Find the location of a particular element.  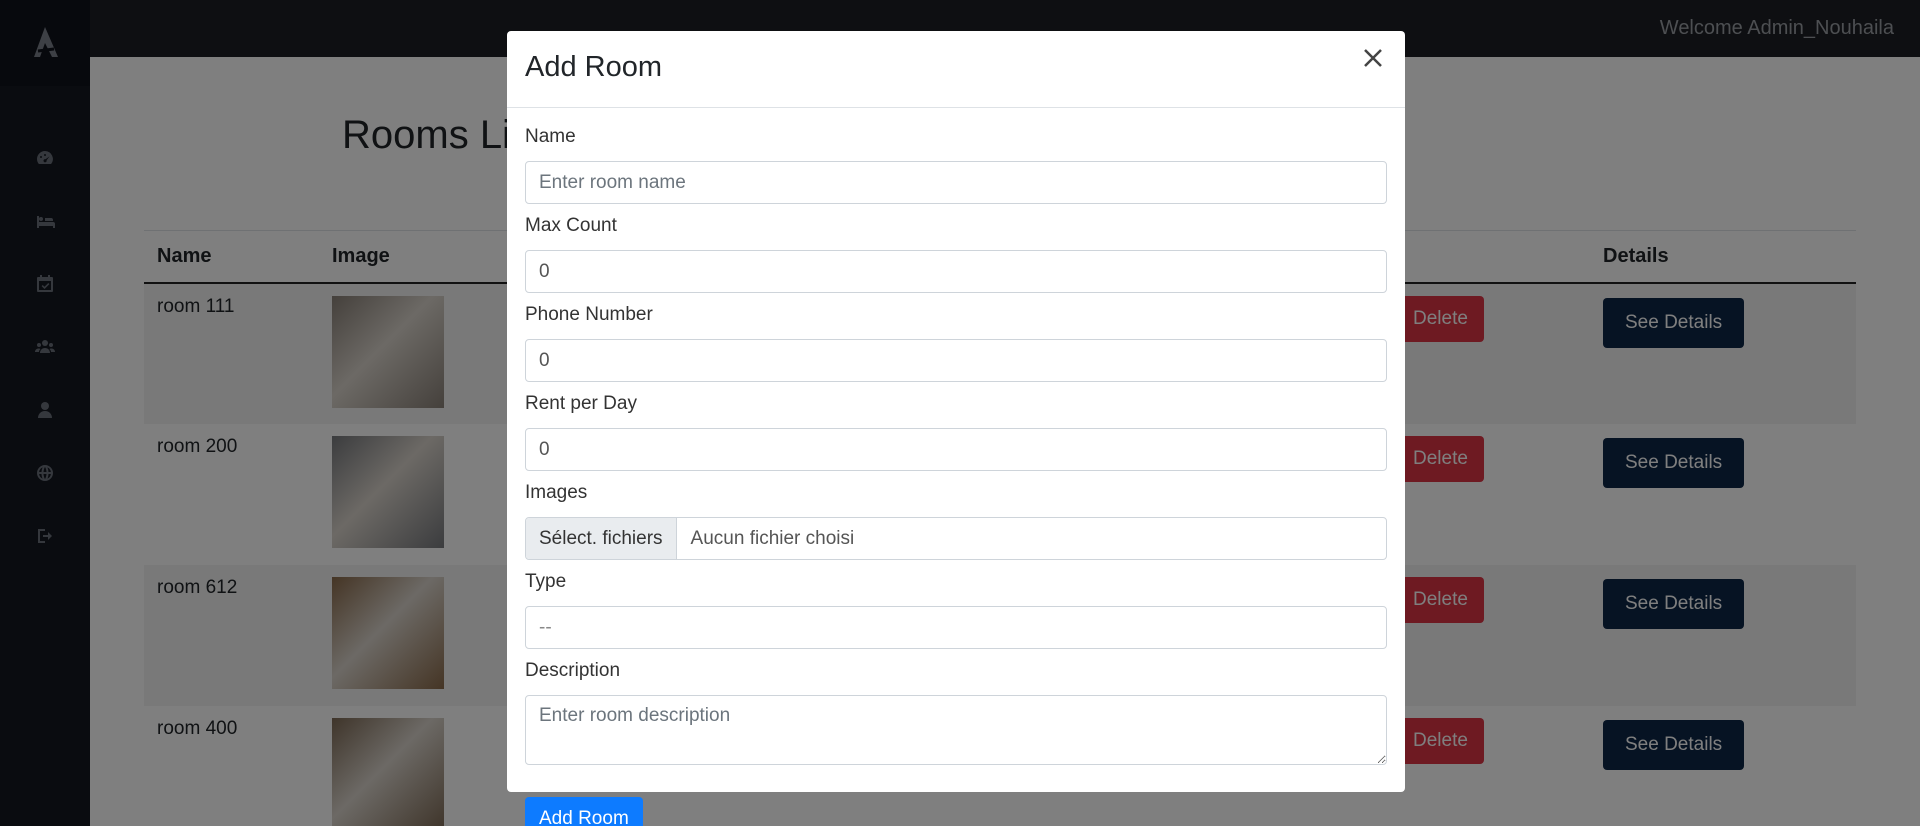

rent-label: Rent per Day is located at coordinates (581, 403).